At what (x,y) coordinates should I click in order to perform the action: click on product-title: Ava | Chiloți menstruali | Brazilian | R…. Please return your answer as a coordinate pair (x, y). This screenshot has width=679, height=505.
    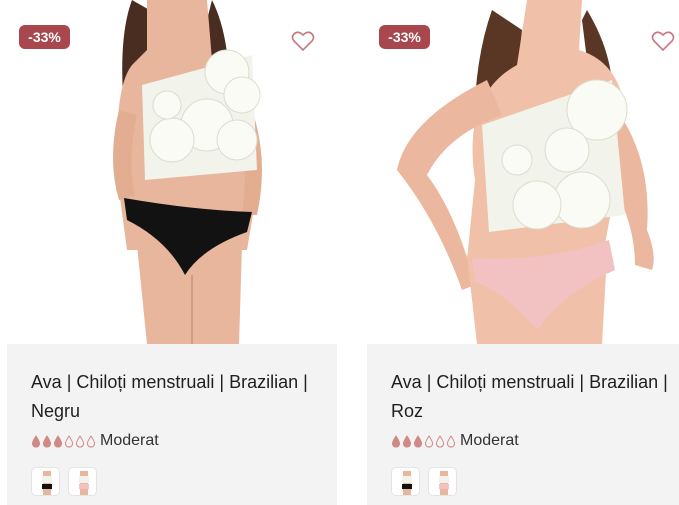
    Looking at the image, I should click on (535, 397).